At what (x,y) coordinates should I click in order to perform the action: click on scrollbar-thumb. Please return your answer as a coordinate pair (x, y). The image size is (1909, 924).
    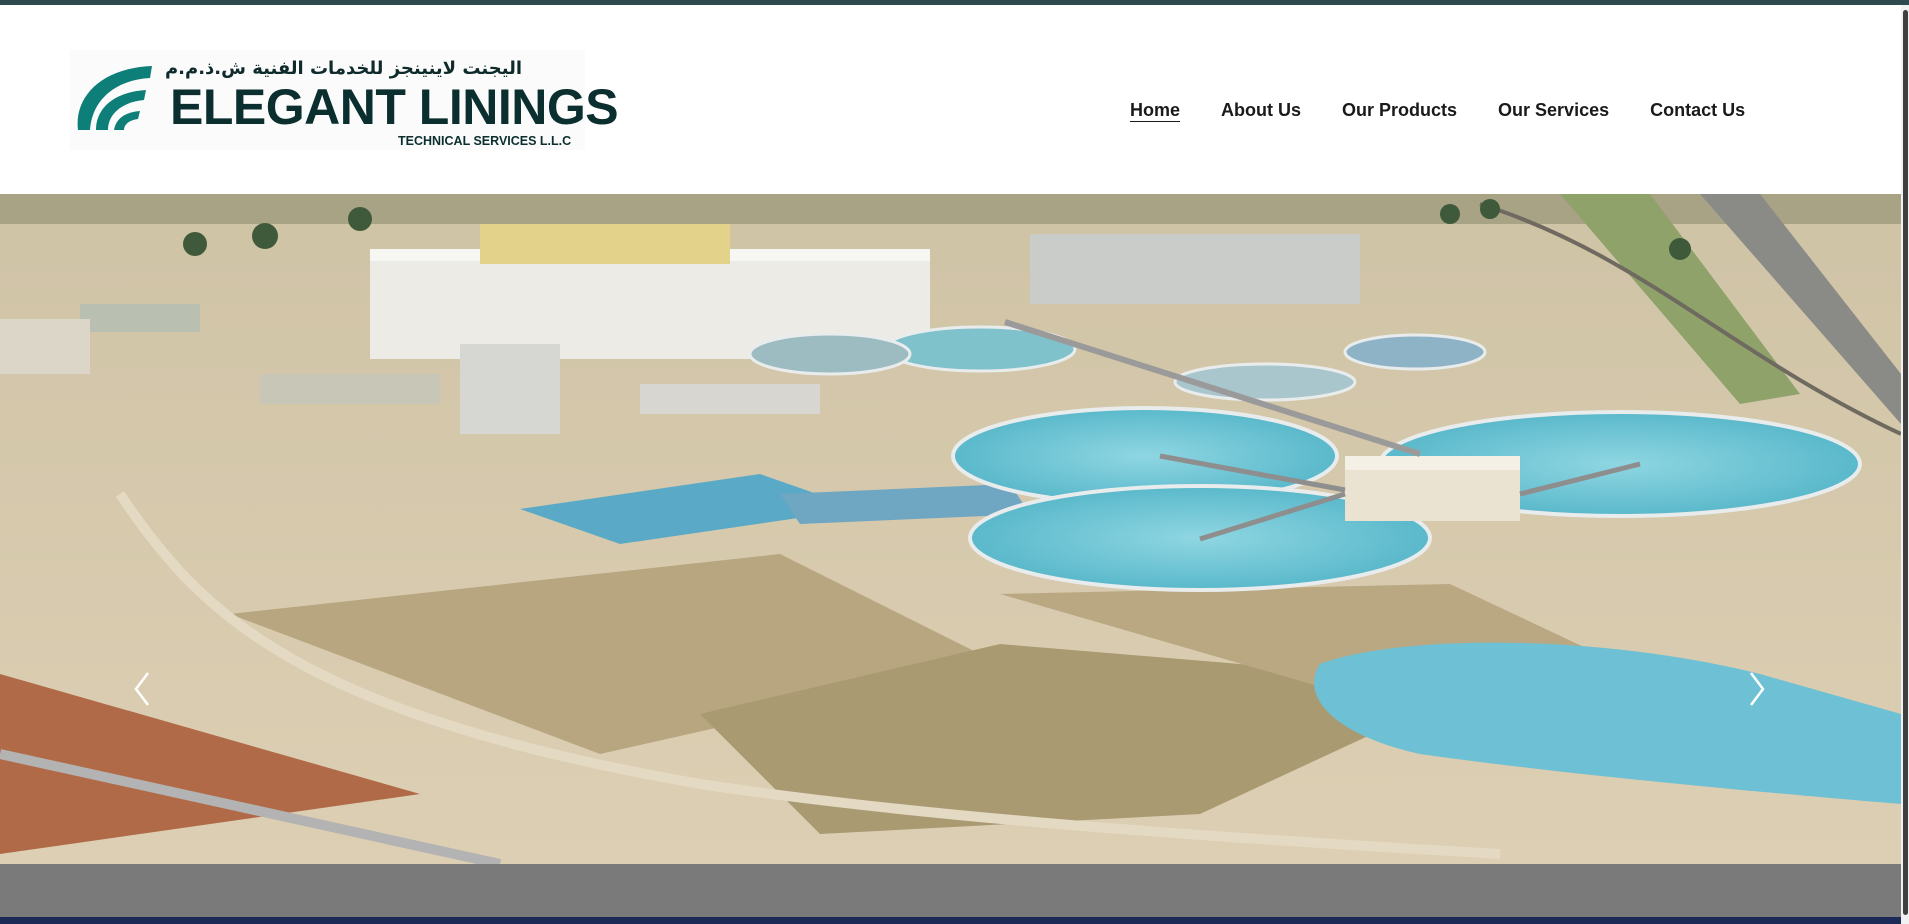
    Looking at the image, I should click on (1905, 462).